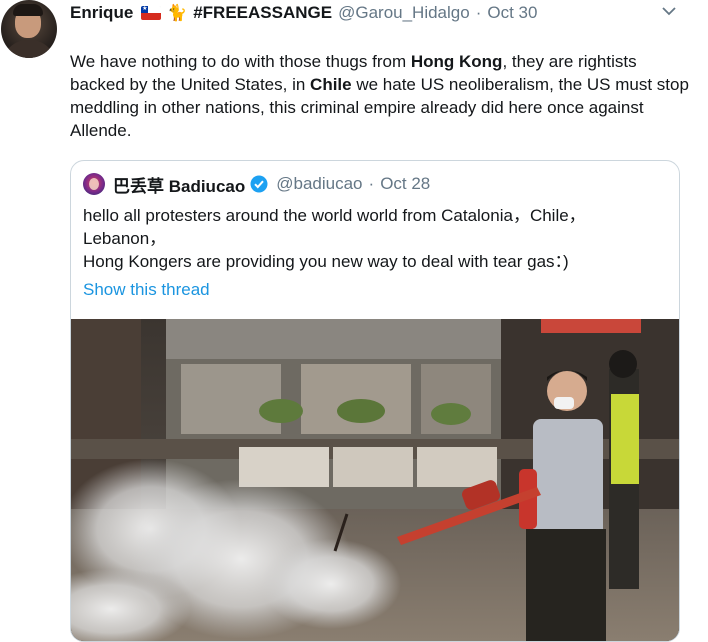 This screenshot has width=708, height=642. I want to click on author-display-name: Enrique, so click(101, 13).